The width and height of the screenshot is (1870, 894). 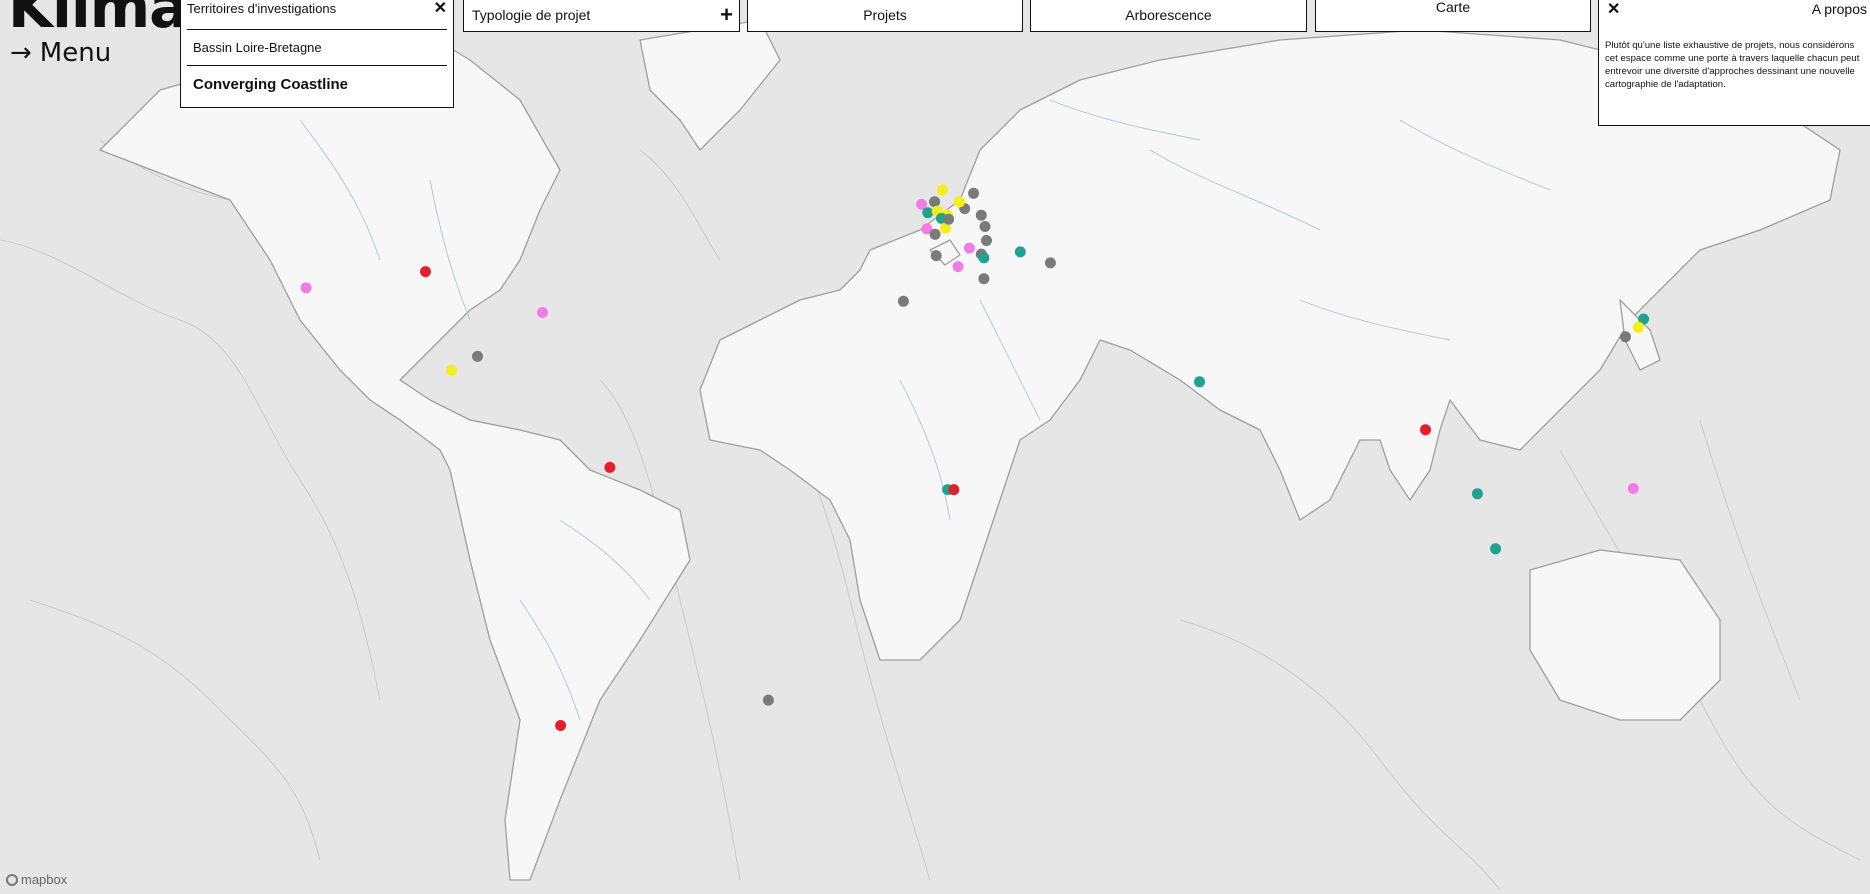 What do you see at coordinates (12, 879) in the screenshot?
I see `mapbox-logo-icon` at bounding box center [12, 879].